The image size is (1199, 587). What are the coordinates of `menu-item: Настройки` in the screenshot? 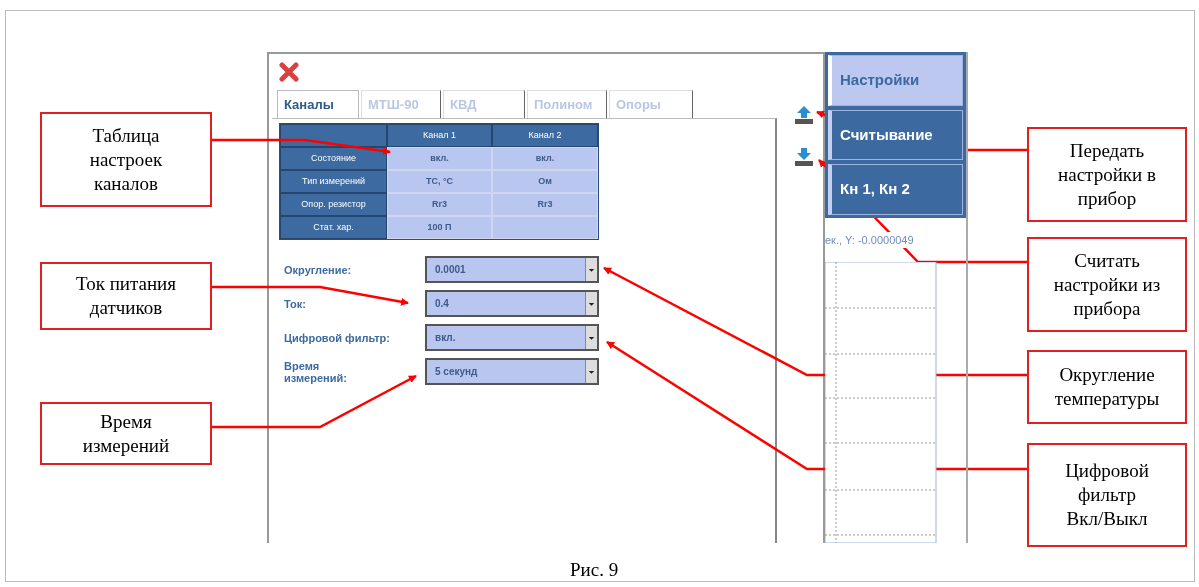 It's located at (895, 80).